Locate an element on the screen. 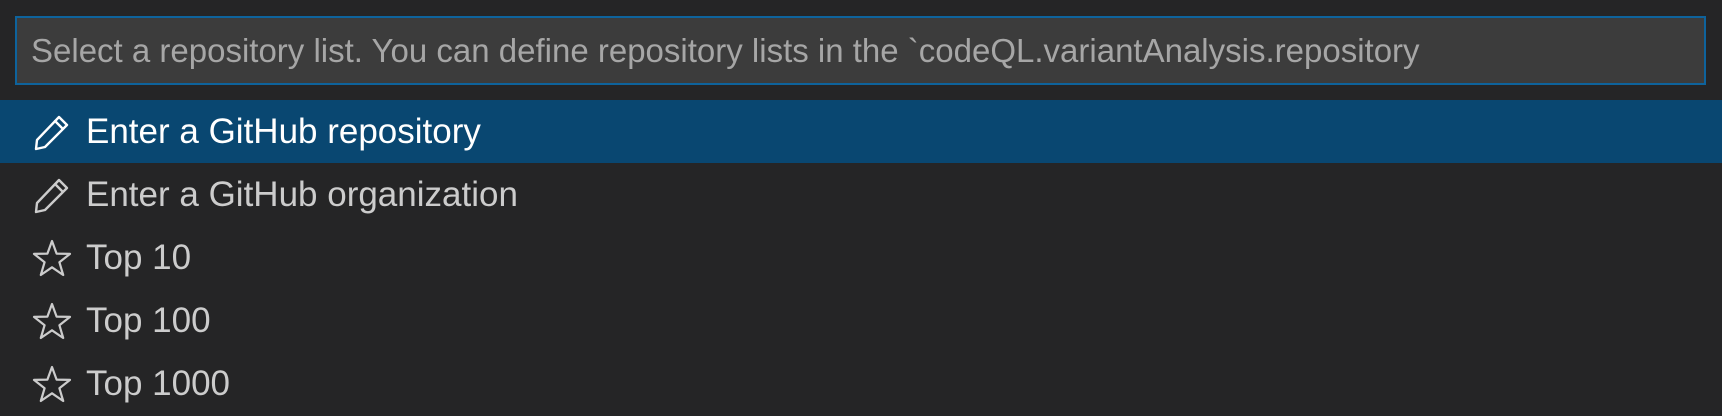 Image resolution: width=1722 pixels, height=416 pixels. list-item-label: Top 10 is located at coordinates (139, 257).